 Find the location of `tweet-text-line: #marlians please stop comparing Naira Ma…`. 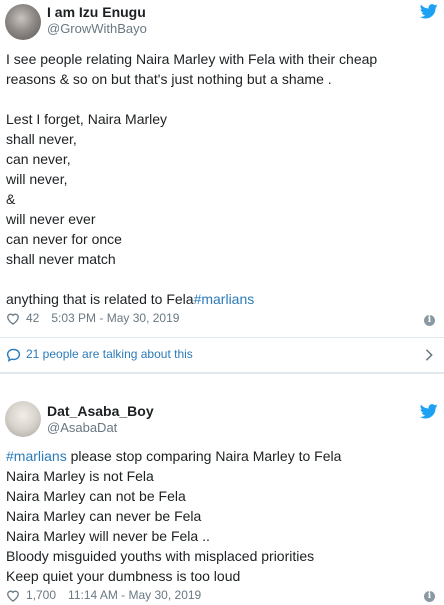

tweet-text-line: #marlians please stop comparing Naira Ma… is located at coordinates (173, 456).